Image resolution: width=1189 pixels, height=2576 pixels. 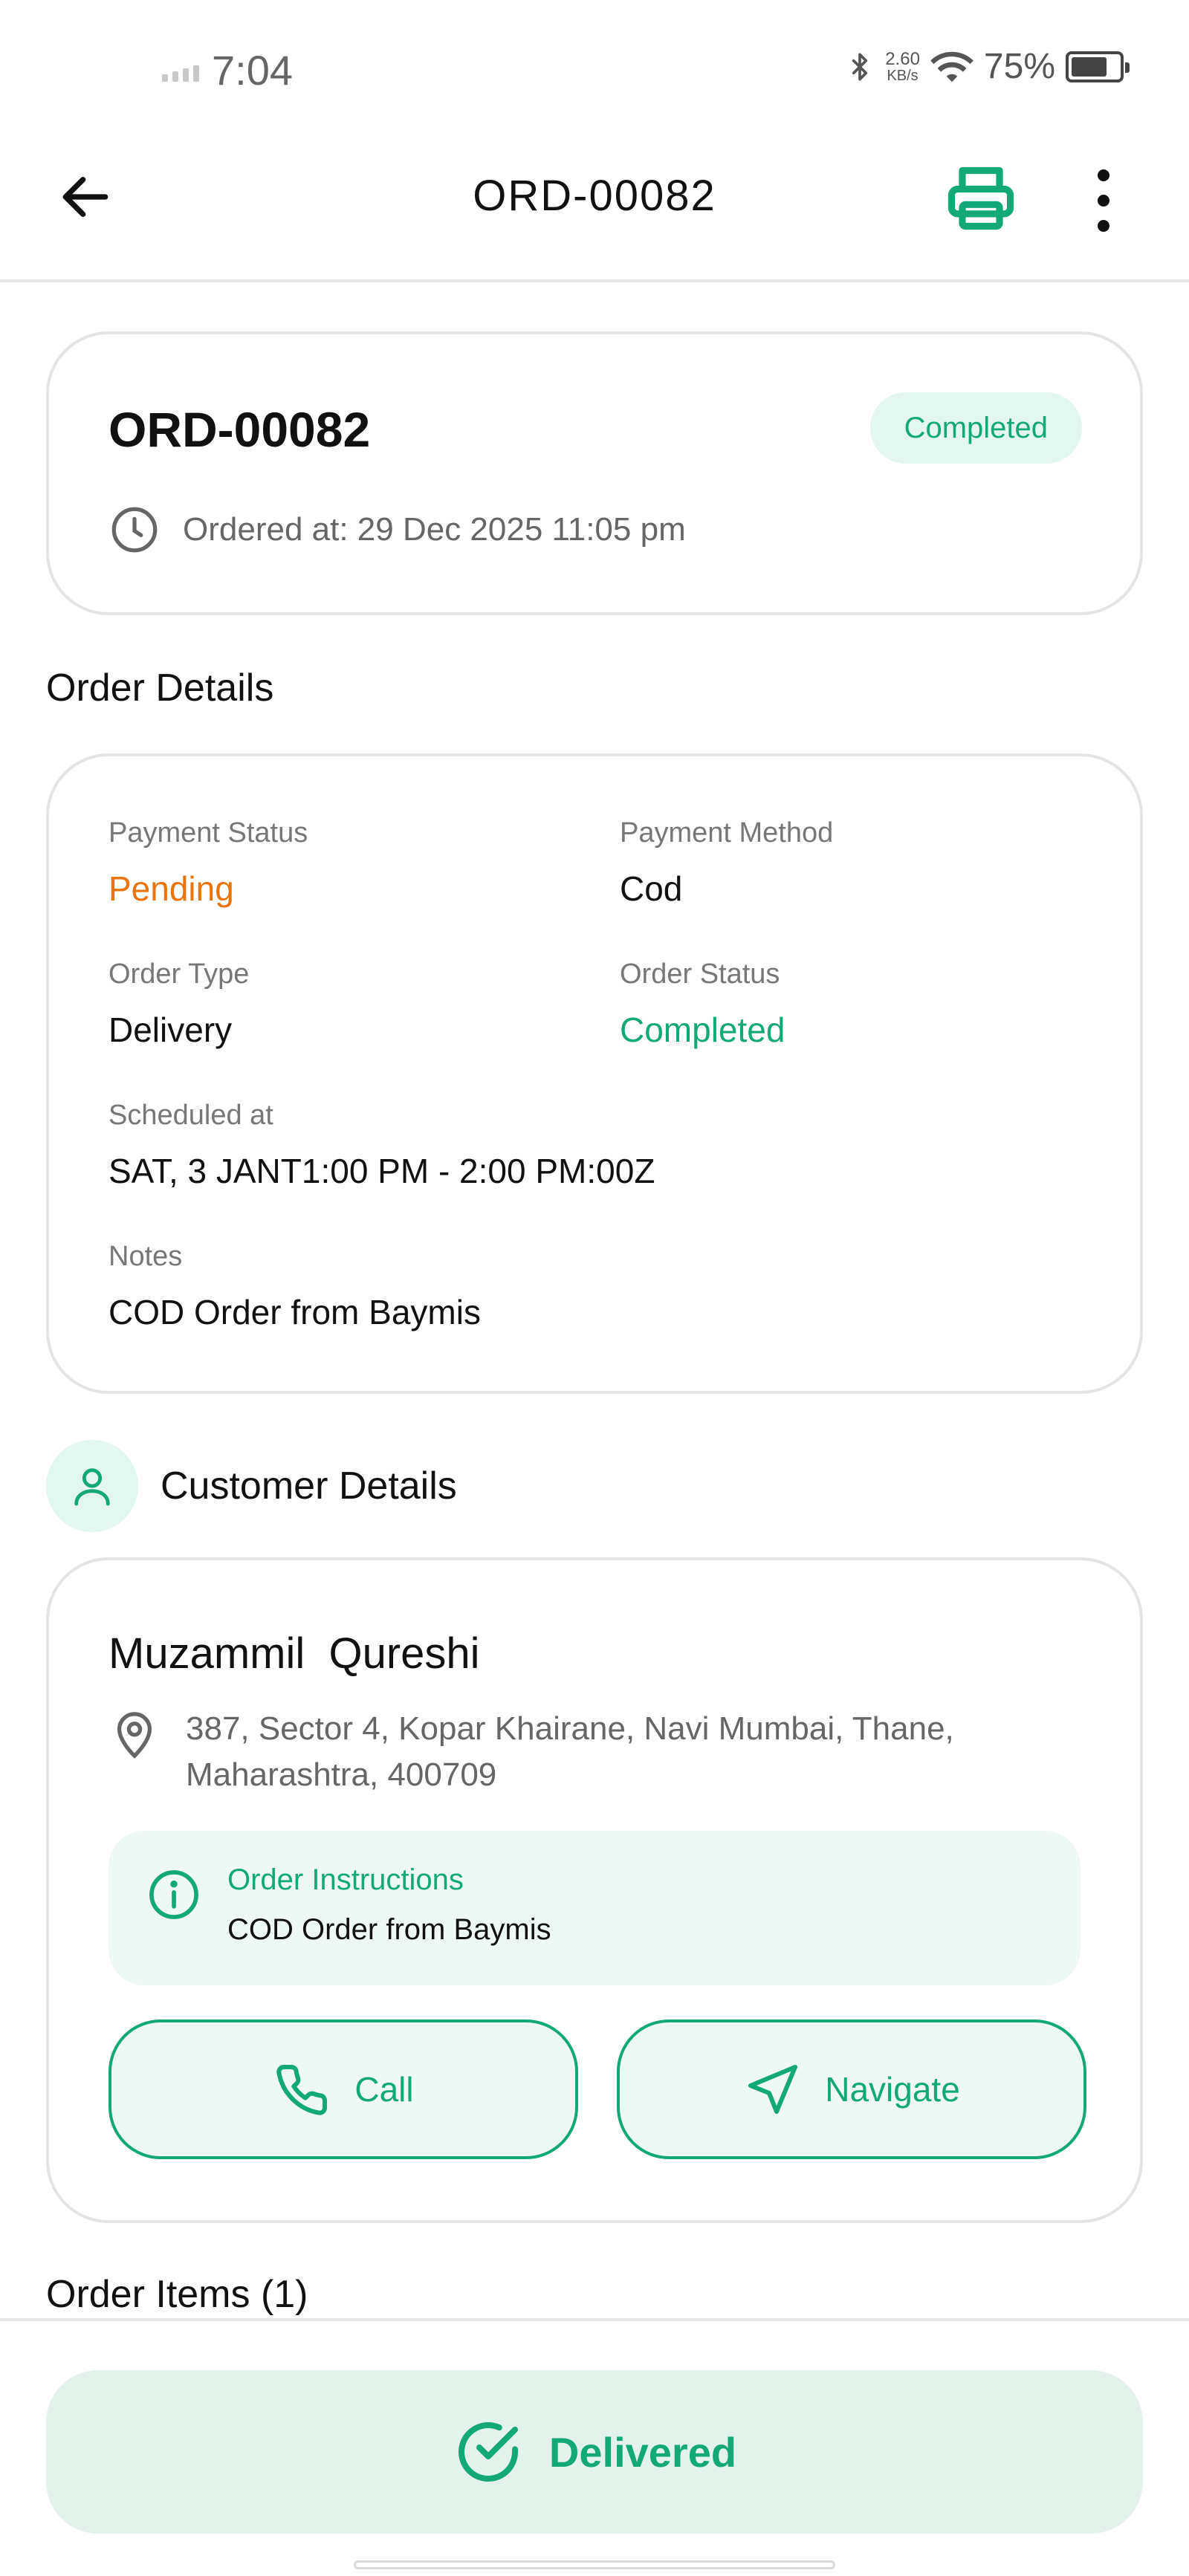 What do you see at coordinates (773, 2089) in the screenshot?
I see `navigation-icon` at bounding box center [773, 2089].